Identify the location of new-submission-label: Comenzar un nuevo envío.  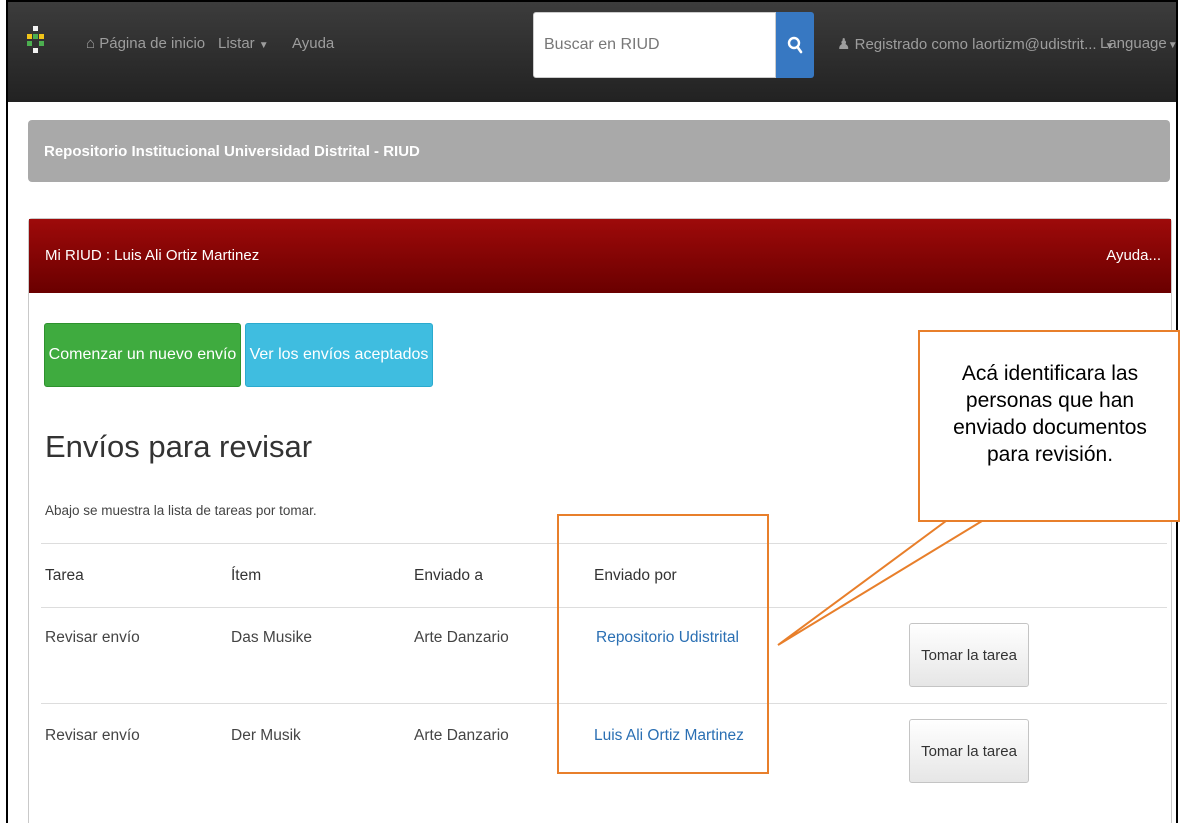
(142, 354).